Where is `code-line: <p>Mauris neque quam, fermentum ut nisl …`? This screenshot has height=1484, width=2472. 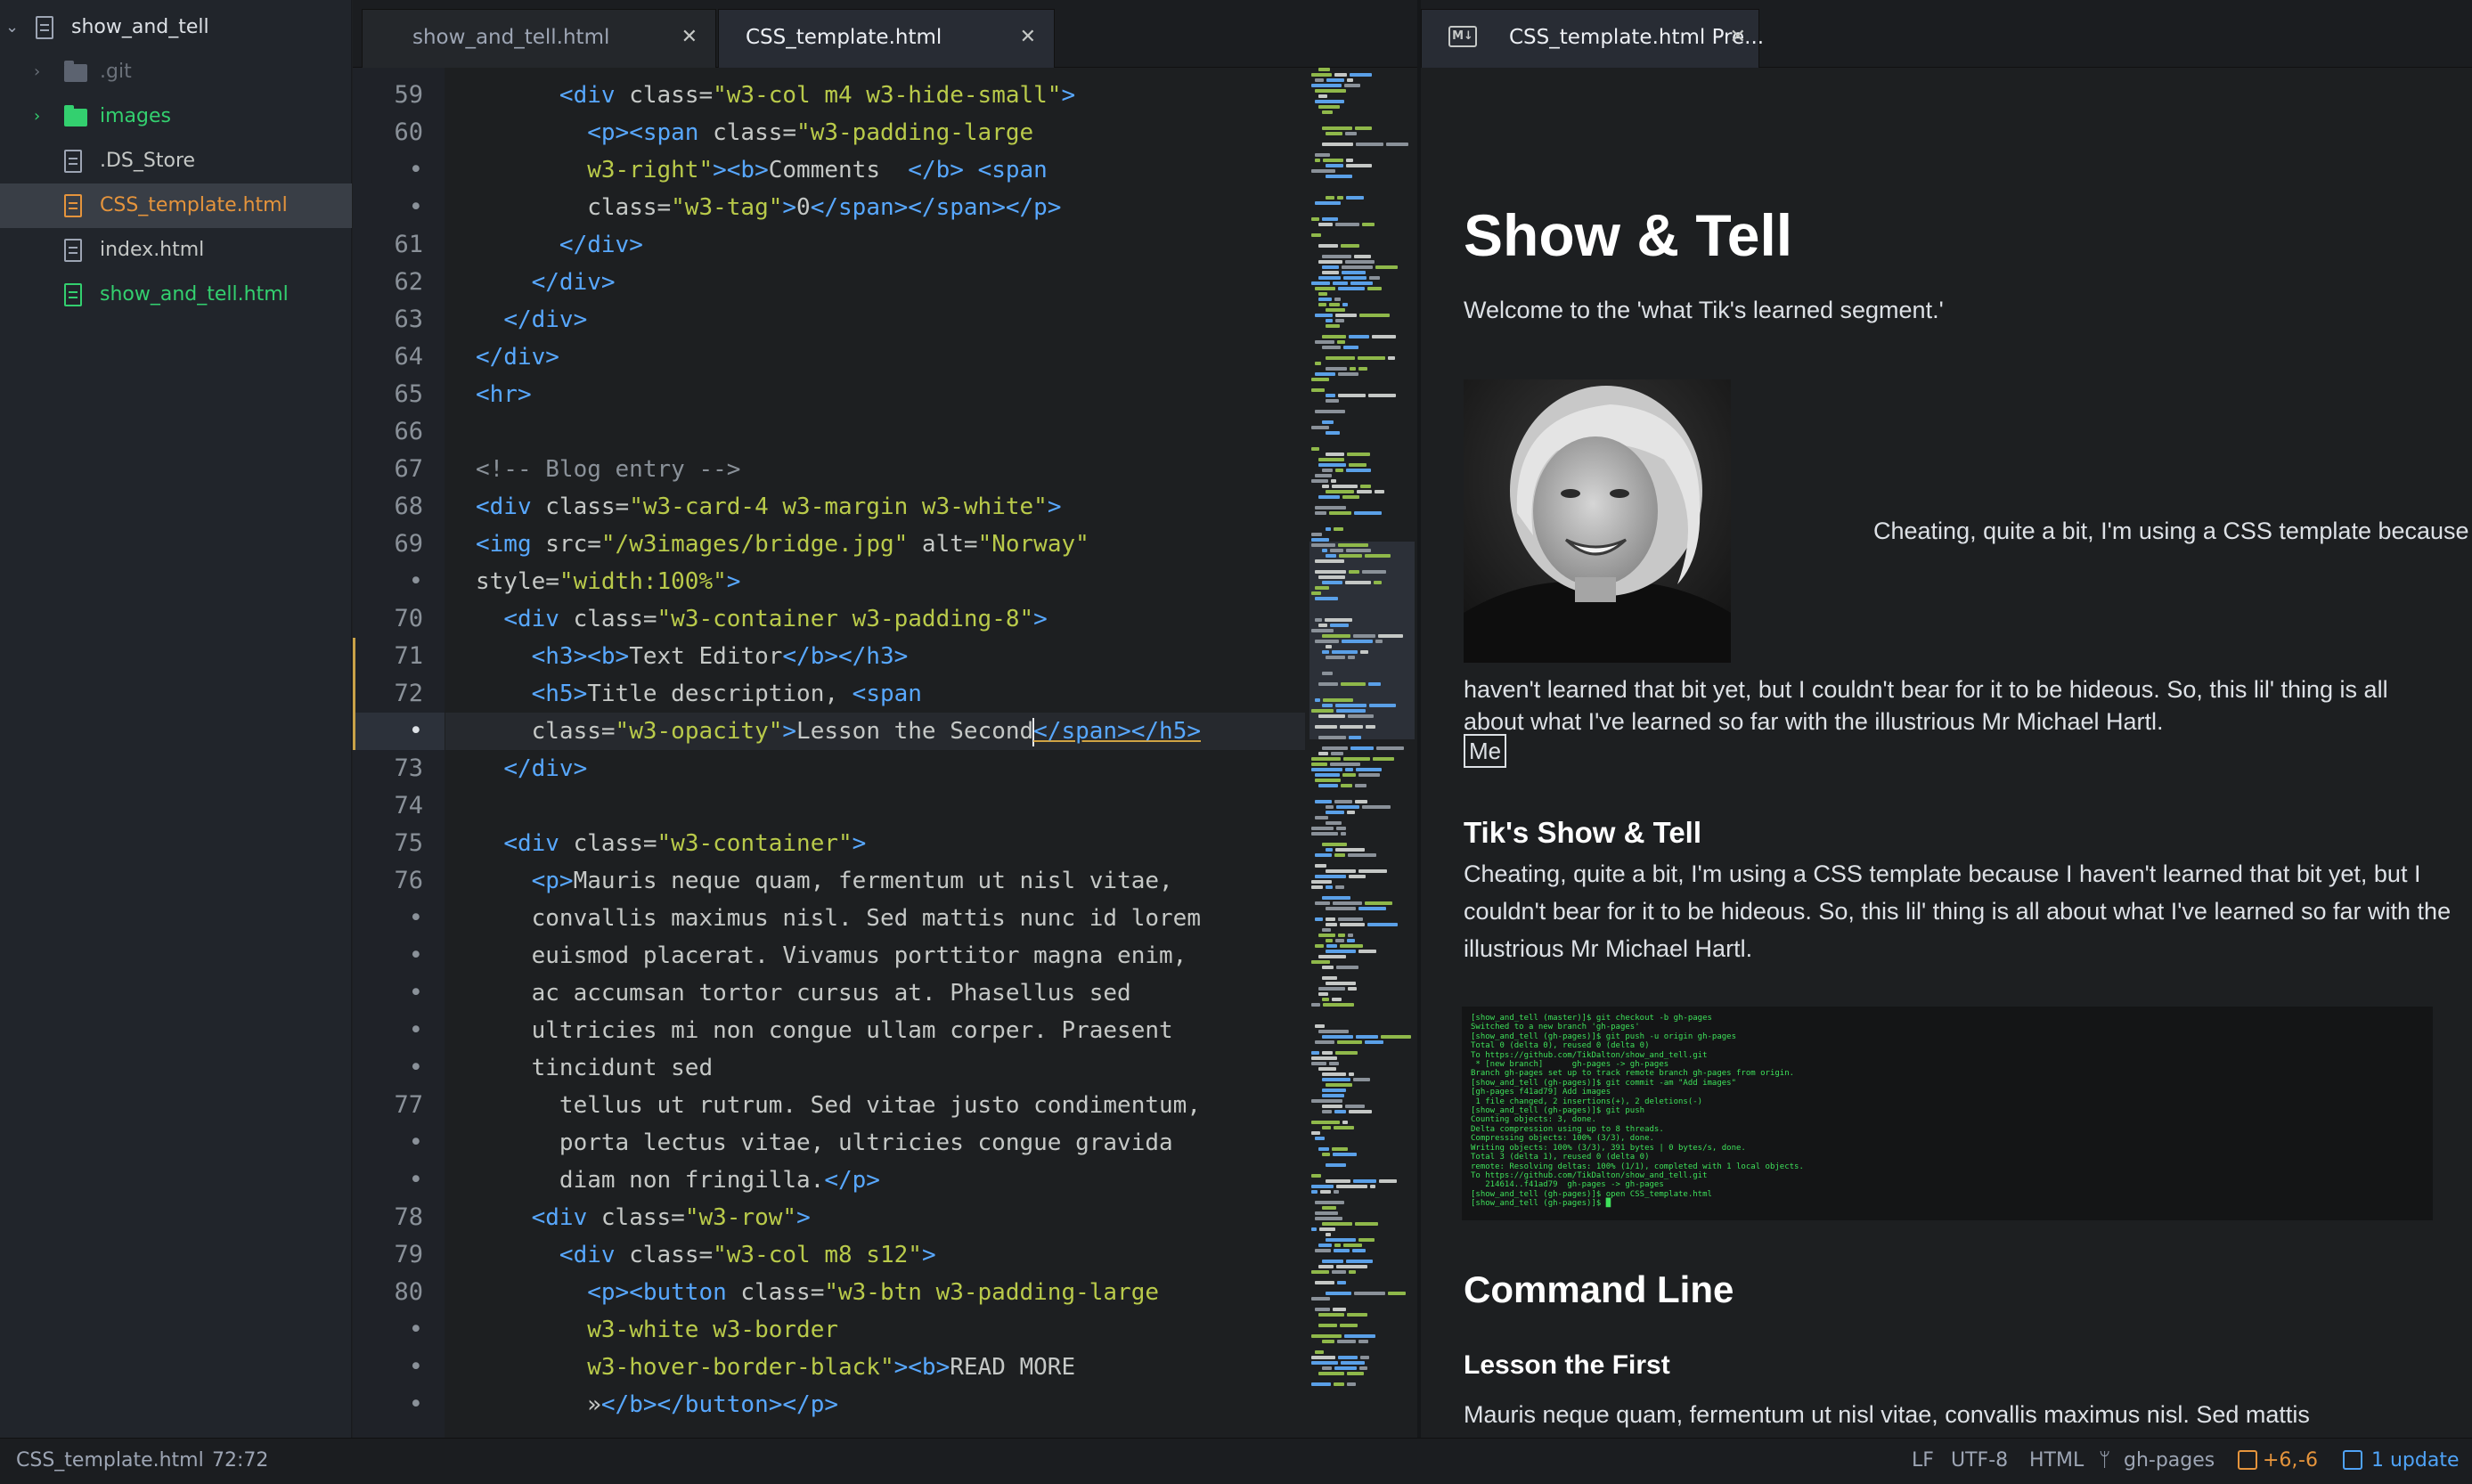 code-line: <p>Mauris neque quam, fermentum ut nisl … is located at coordinates (875, 881).